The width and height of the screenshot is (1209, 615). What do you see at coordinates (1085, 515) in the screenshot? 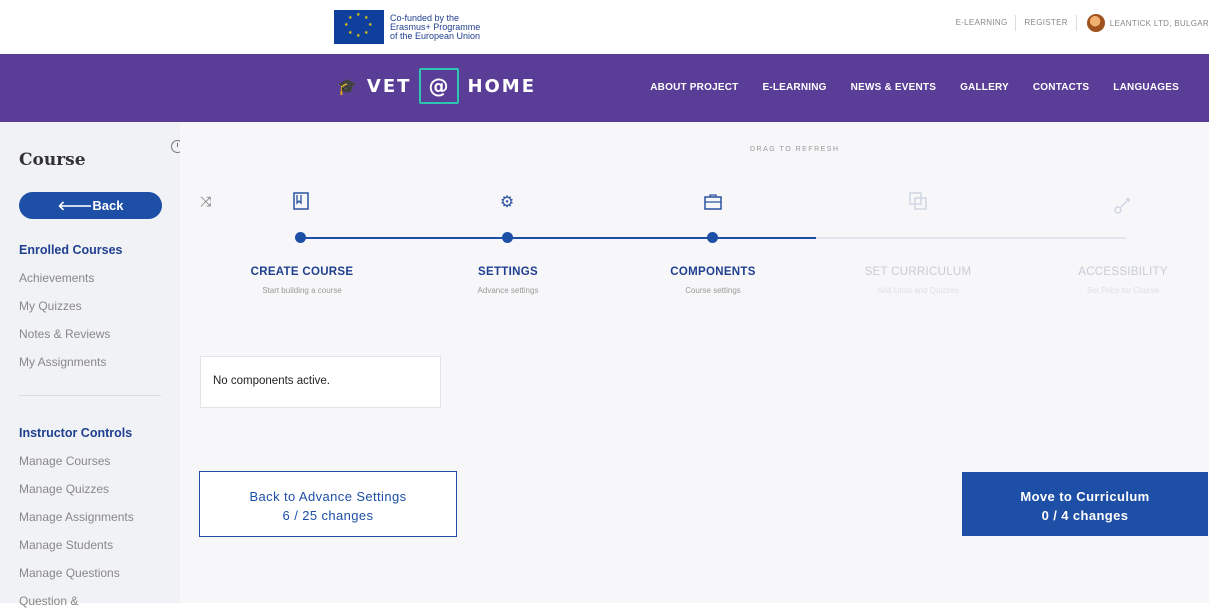
I see `move-button-changes: 0 / 4 changes` at bounding box center [1085, 515].